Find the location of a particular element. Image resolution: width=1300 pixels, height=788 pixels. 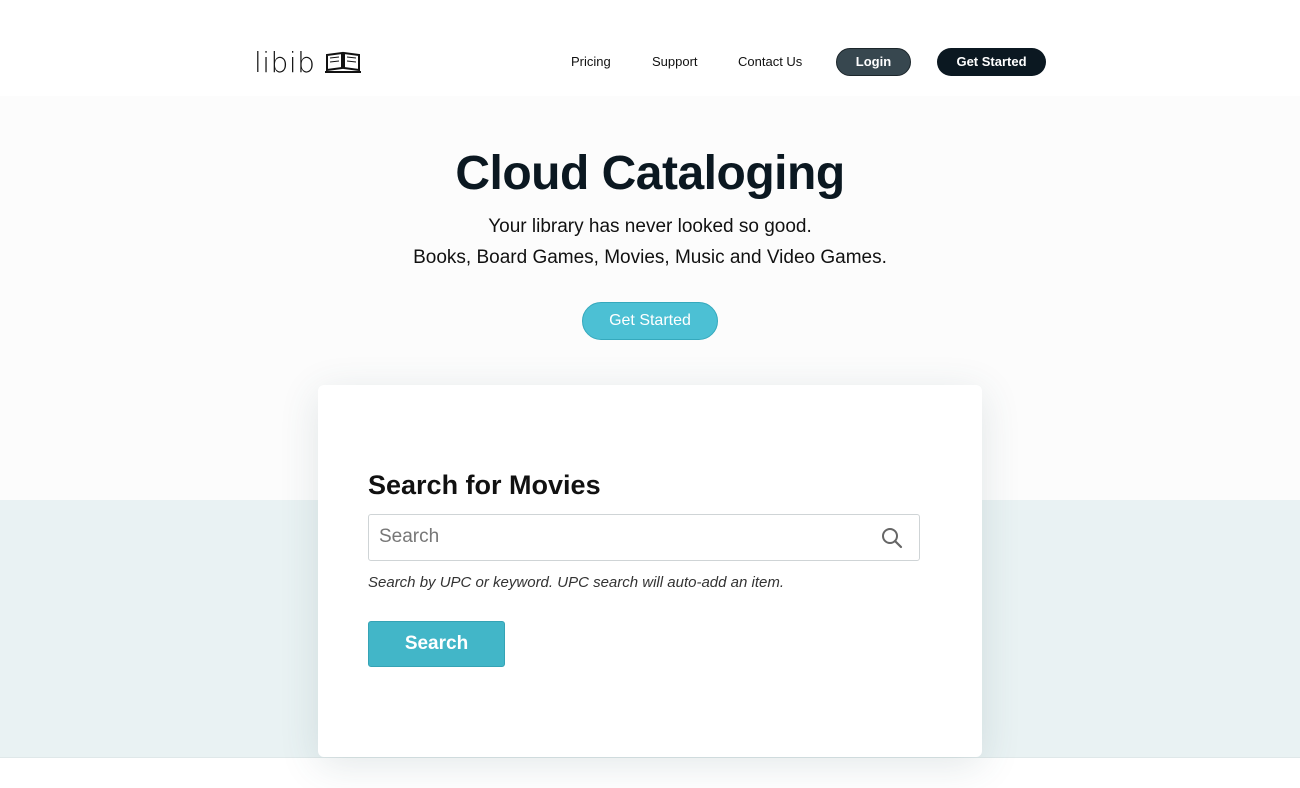

nav-contact-us: Contact Us is located at coordinates (770, 62).